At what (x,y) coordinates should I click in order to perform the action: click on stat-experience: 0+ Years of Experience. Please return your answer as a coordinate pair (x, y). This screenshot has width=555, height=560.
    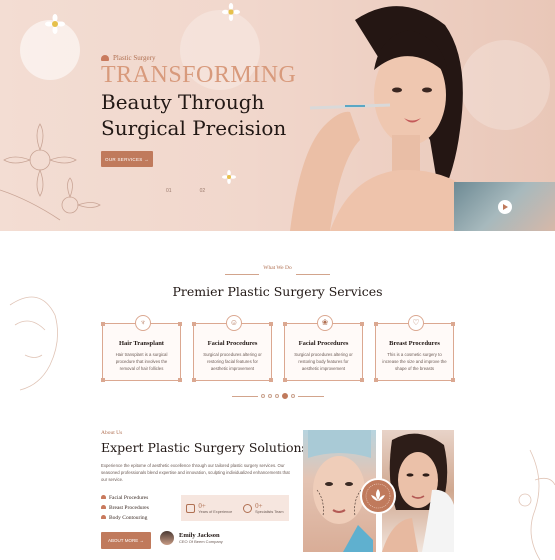
    Looking at the image, I should click on (209, 508).